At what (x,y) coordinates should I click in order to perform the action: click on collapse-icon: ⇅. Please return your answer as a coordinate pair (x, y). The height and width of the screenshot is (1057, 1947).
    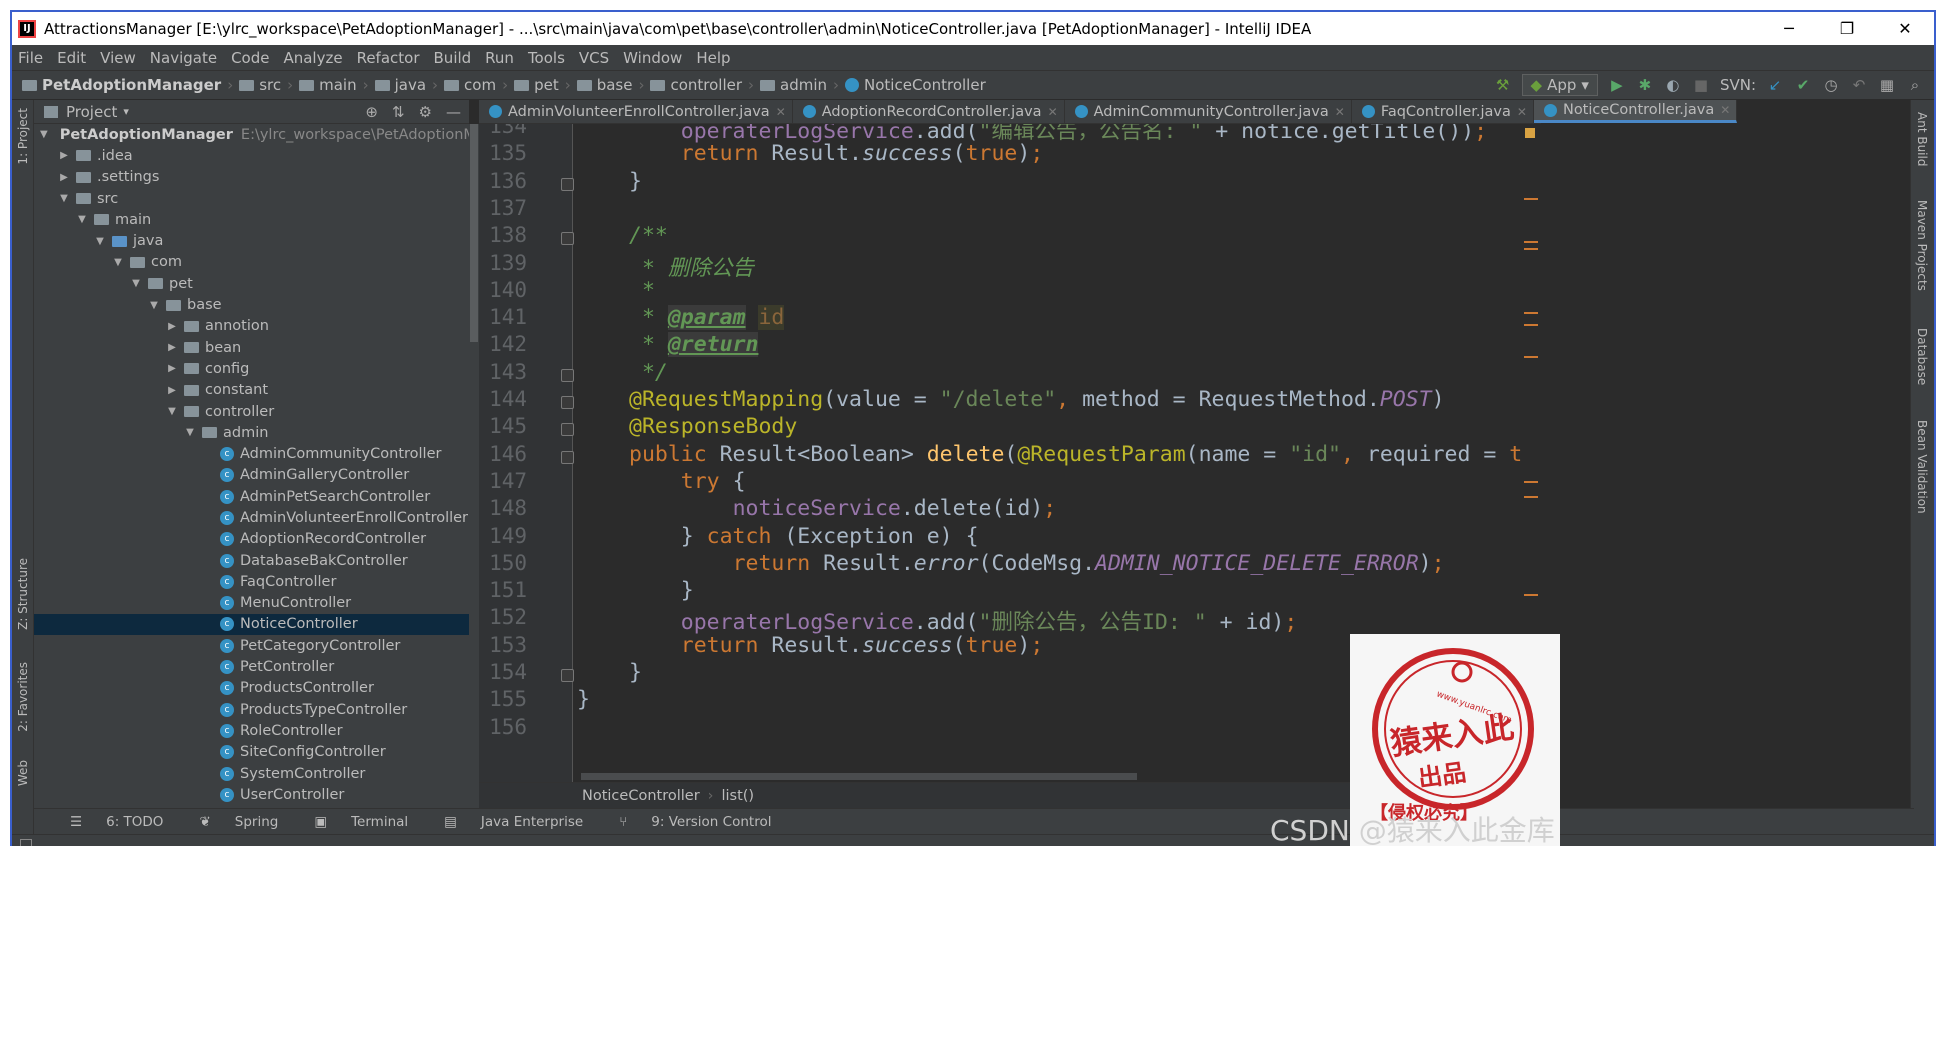
    Looking at the image, I should click on (398, 112).